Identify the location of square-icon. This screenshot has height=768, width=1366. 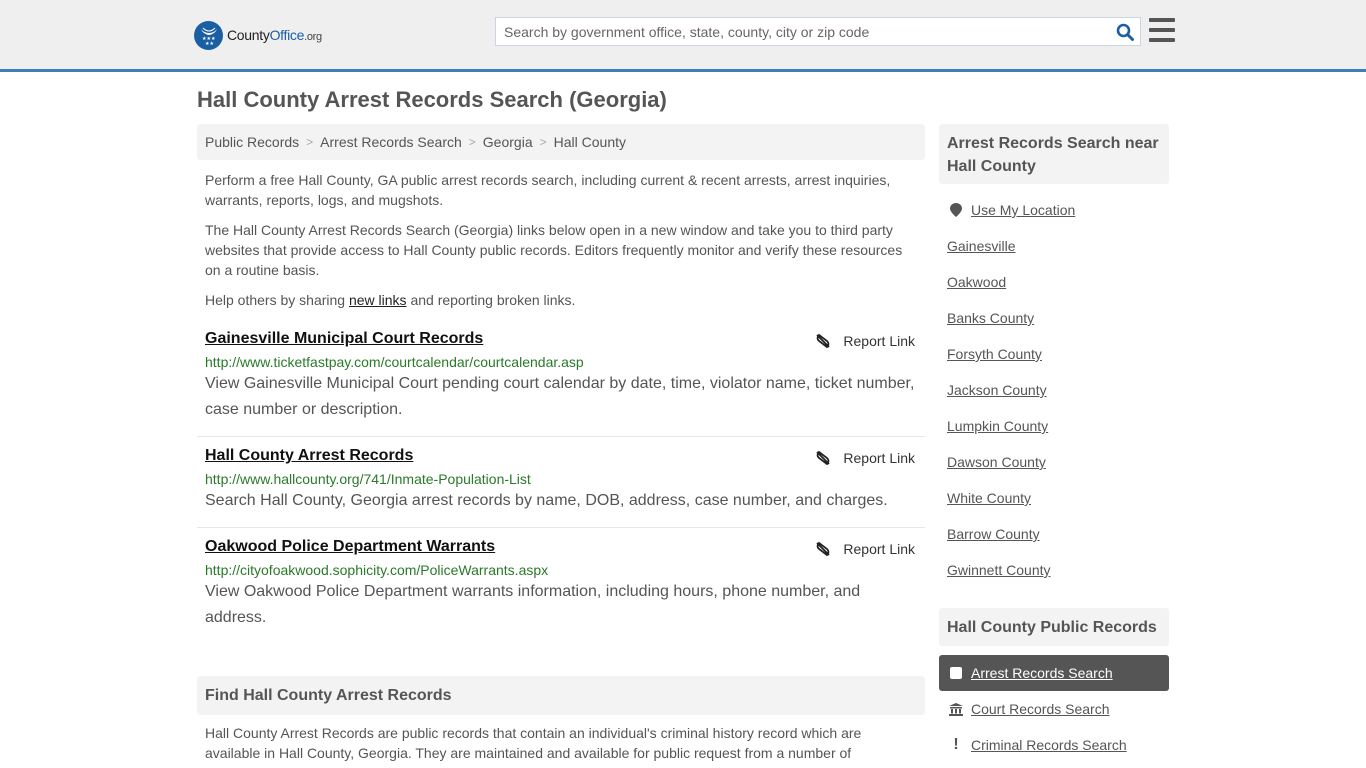
(956, 673).